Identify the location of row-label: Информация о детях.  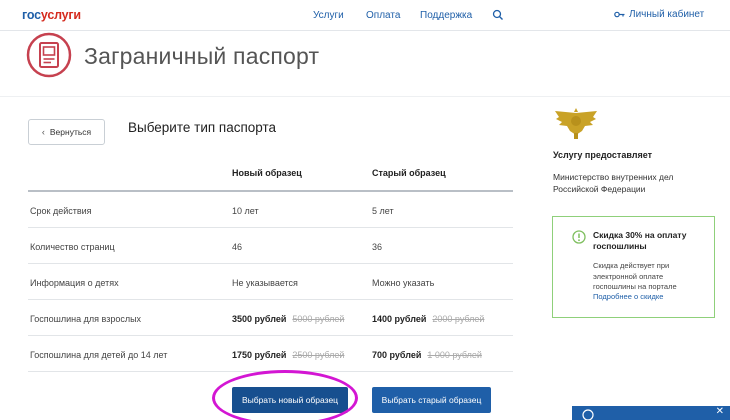
(74, 283).